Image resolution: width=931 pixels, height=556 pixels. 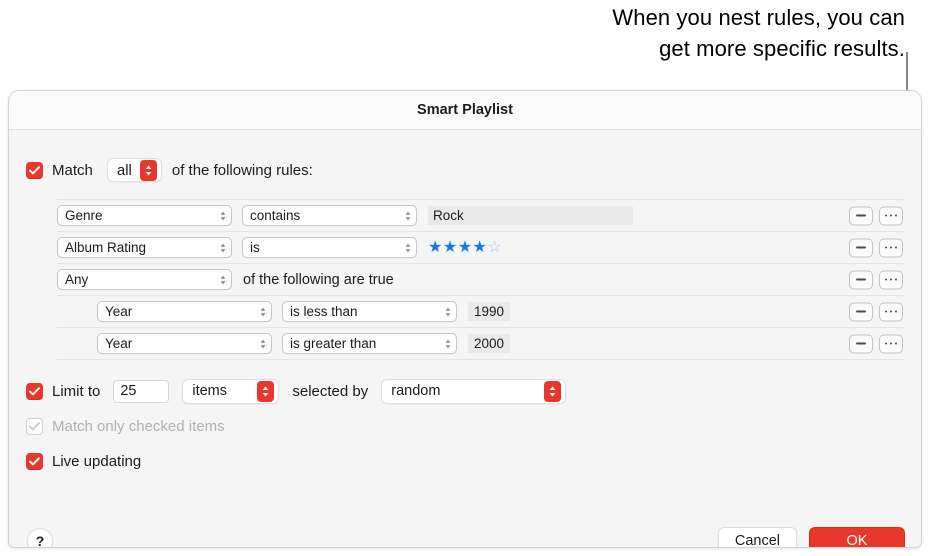 I want to click on limit-checkbox, so click(x=34, y=391).